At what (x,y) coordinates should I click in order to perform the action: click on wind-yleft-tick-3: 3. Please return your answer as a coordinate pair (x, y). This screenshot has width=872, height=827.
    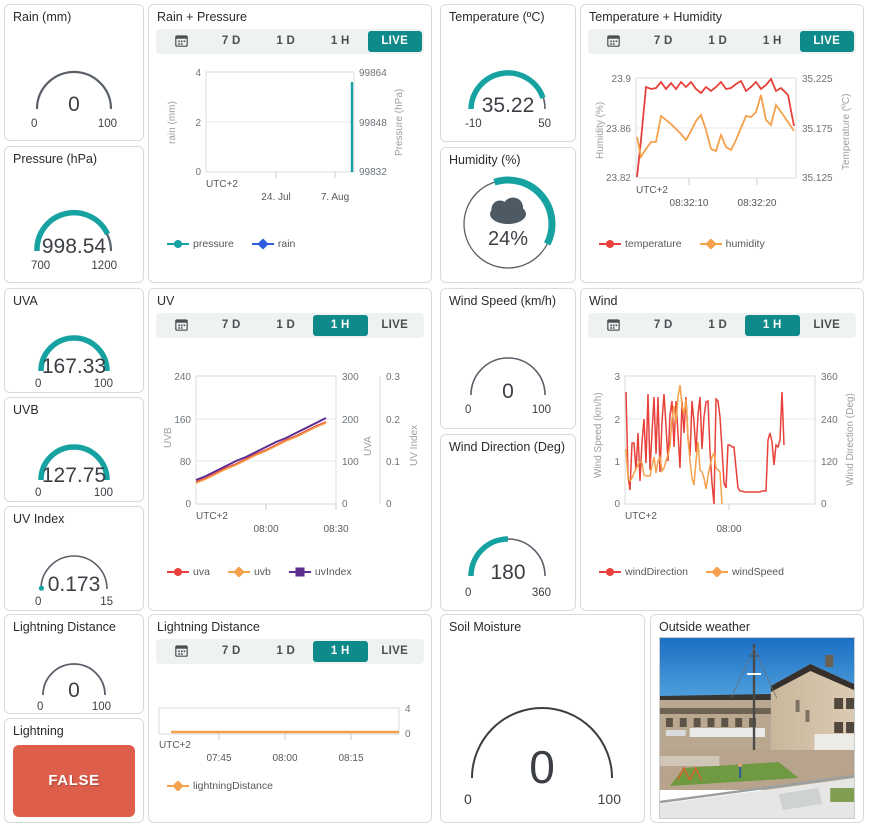
    Looking at the image, I should click on (617, 377).